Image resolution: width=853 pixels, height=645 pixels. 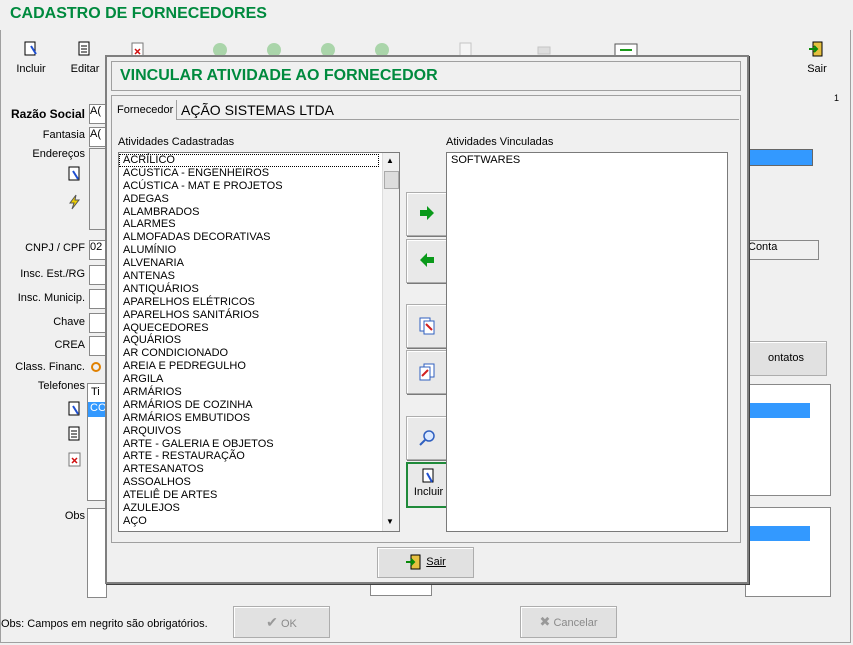 I want to click on cnpj-cpf-label: CNPJ / CPF, so click(x=55, y=248).